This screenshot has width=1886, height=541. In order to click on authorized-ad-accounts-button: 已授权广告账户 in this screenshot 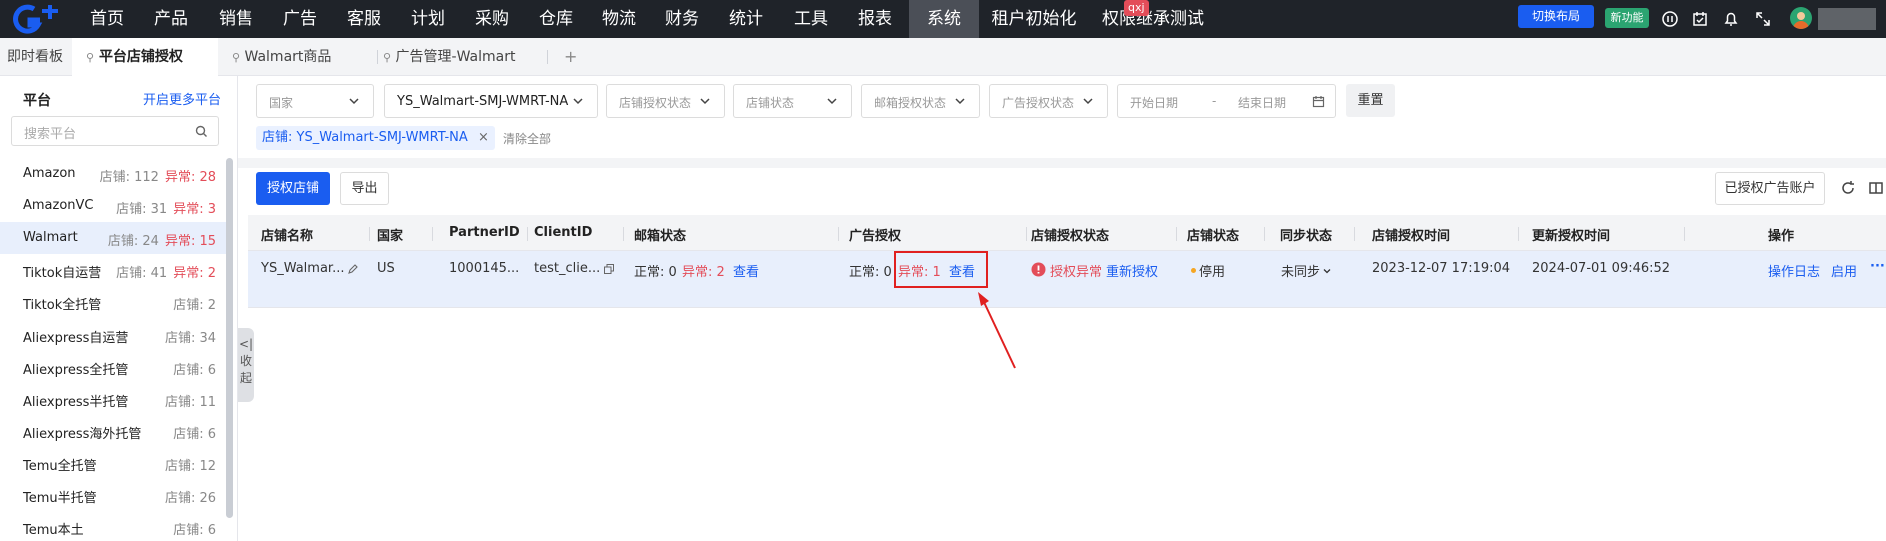, I will do `click(1770, 188)`.